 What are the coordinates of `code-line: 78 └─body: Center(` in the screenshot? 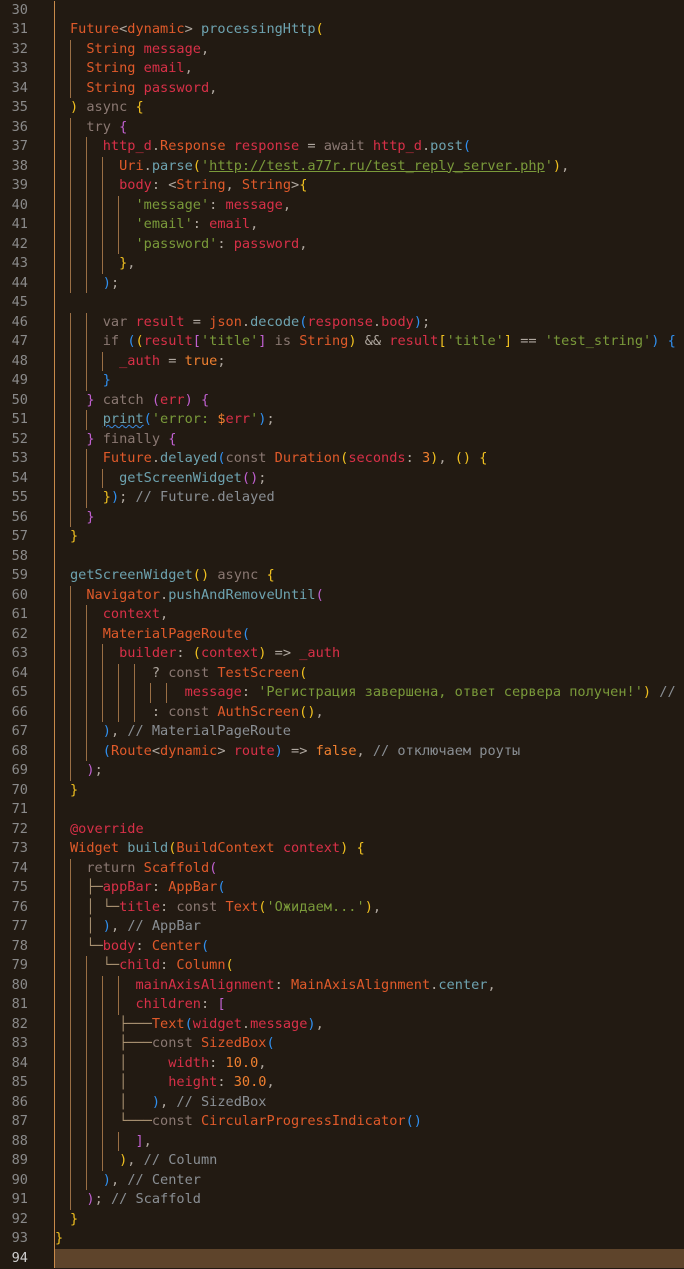 It's located at (342, 946).